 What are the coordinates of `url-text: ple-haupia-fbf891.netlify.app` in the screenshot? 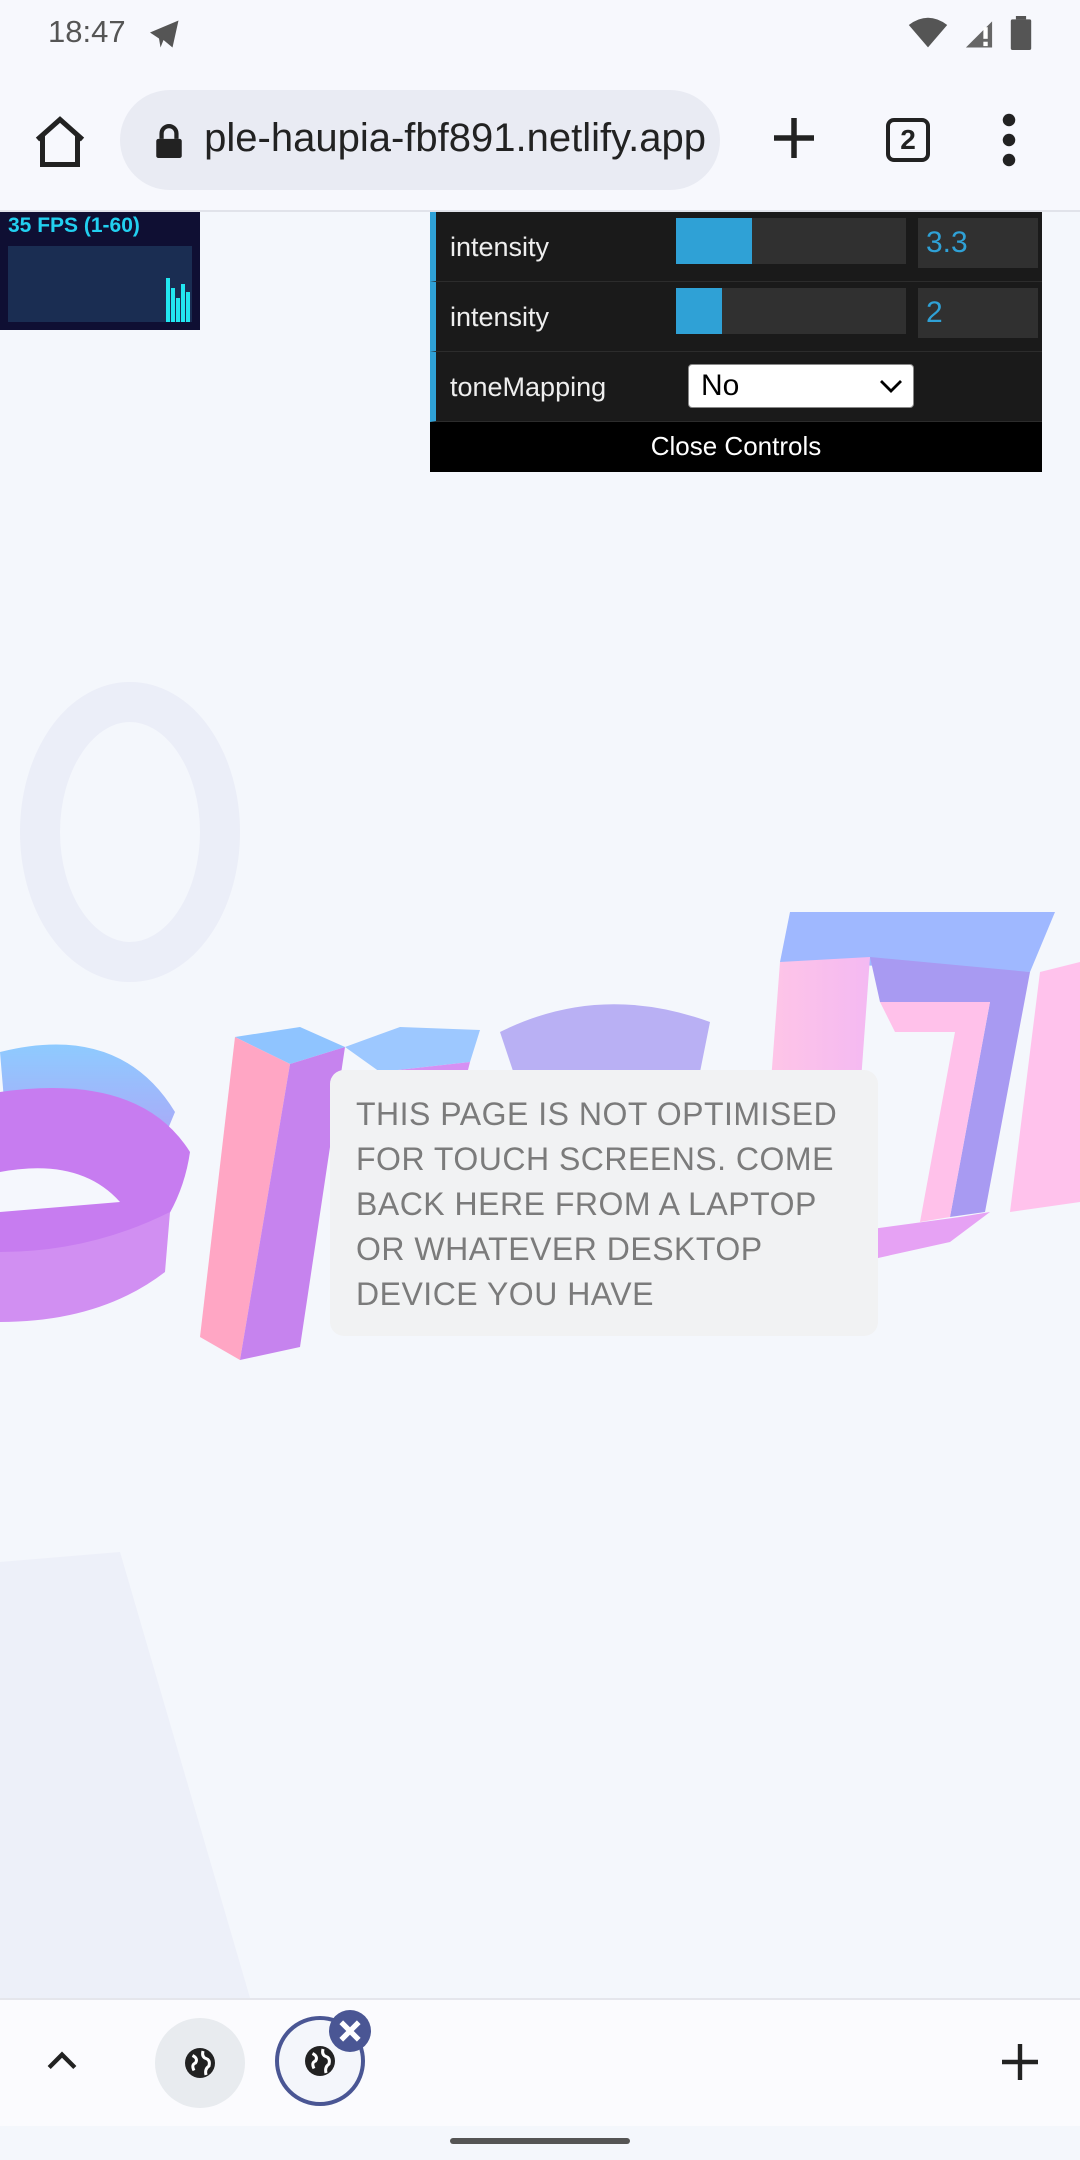 It's located at (456, 138).